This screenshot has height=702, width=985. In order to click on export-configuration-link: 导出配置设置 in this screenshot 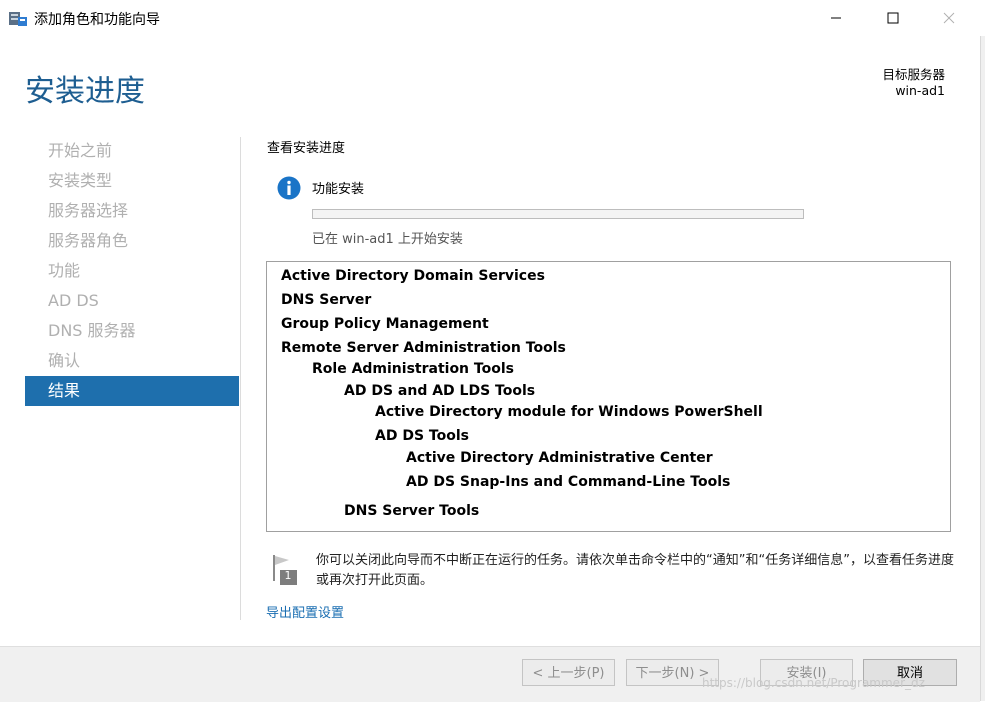, I will do `click(305, 611)`.